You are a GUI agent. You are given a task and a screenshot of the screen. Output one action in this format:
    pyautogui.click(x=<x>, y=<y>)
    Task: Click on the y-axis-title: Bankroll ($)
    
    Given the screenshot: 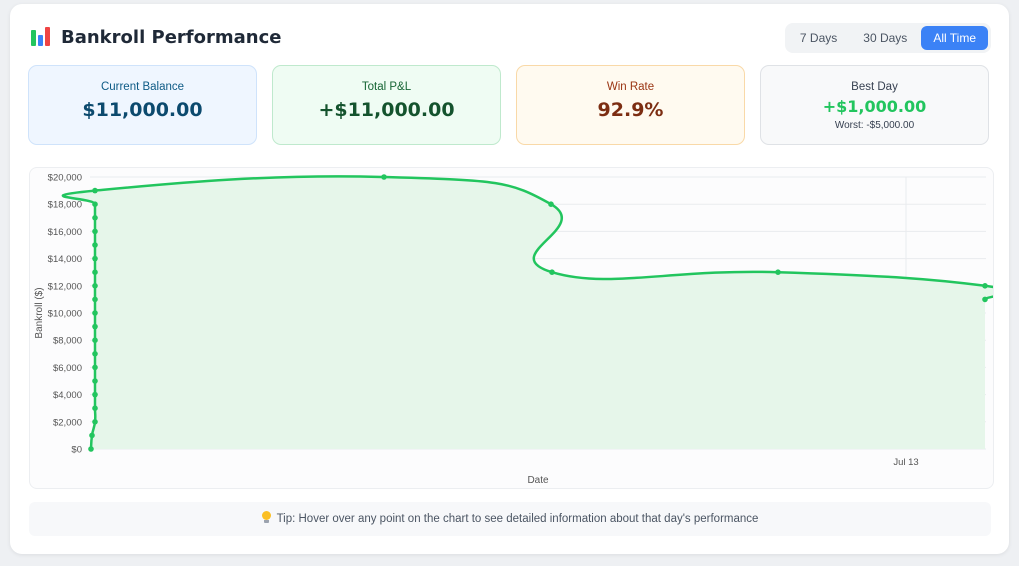 What is the action you would take?
    pyautogui.click(x=39, y=312)
    